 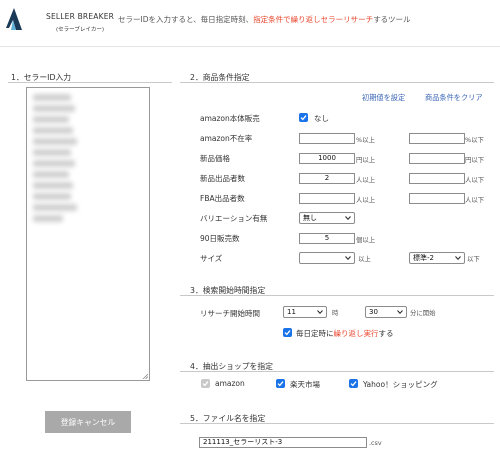 I want to click on amazon-absent-max-input, so click(x=437, y=138).